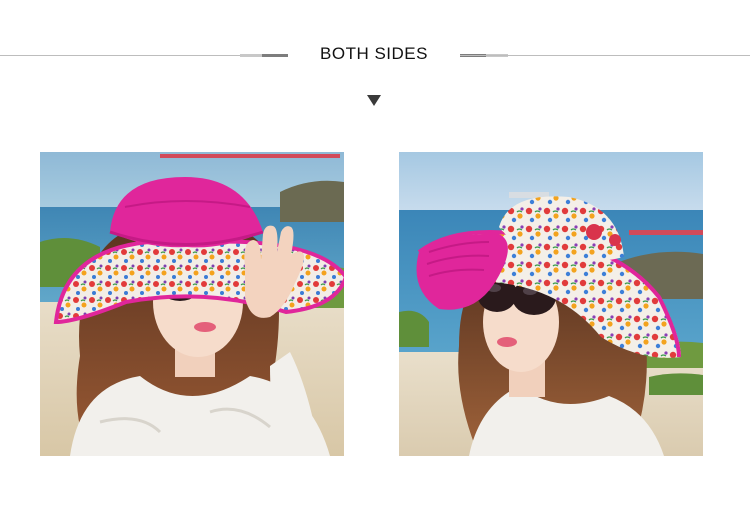  I want to click on section-title: BOTH SIDES, so click(374, 53).